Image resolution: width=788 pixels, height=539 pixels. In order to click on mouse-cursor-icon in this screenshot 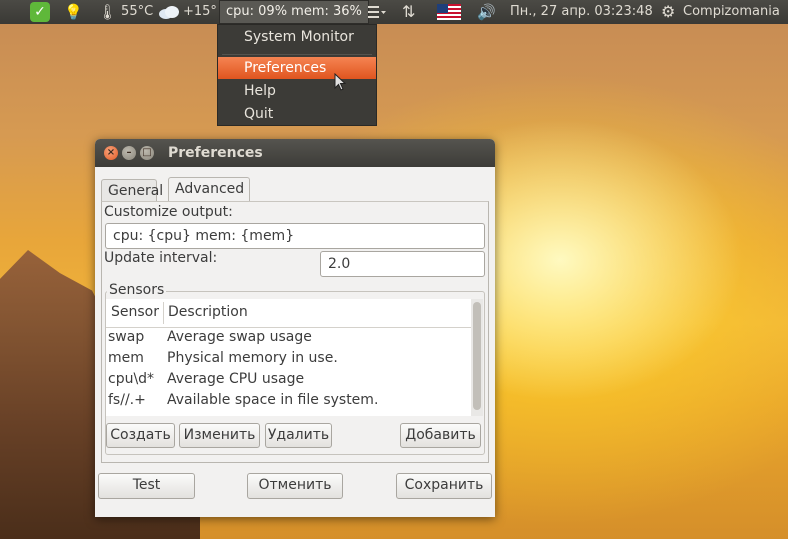, I will do `click(340, 82)`.